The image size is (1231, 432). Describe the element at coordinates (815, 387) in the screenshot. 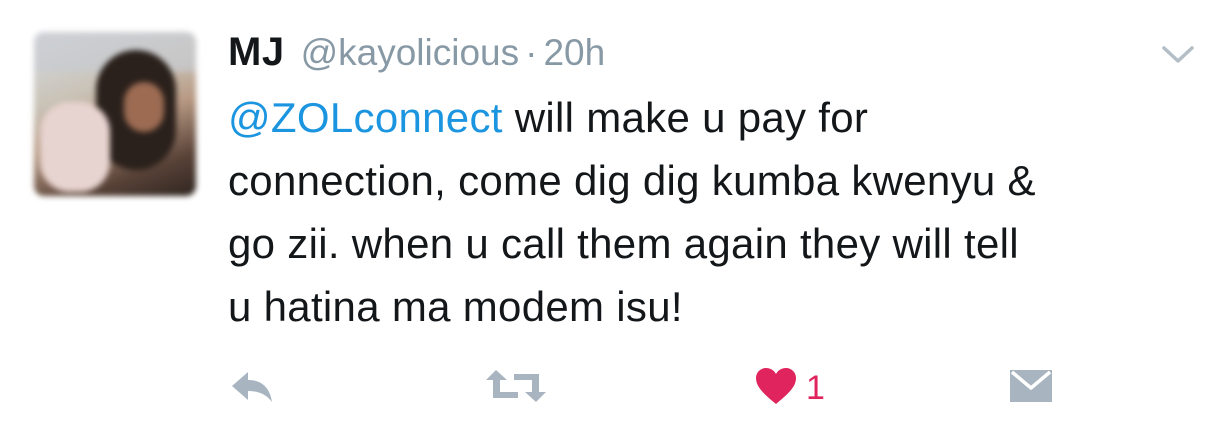

I see `like-count: 1` at that location.